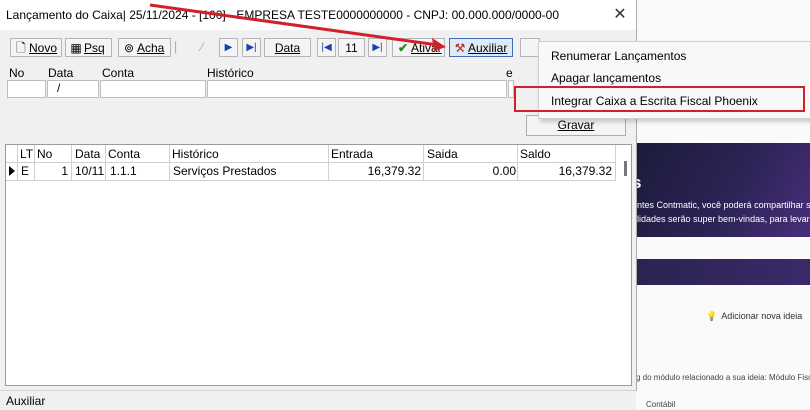 The width and height of the screenshot is (810, 410). Describe the element at coordinates (17, 73) in the screenshot. I see `header-no: No` at that location.